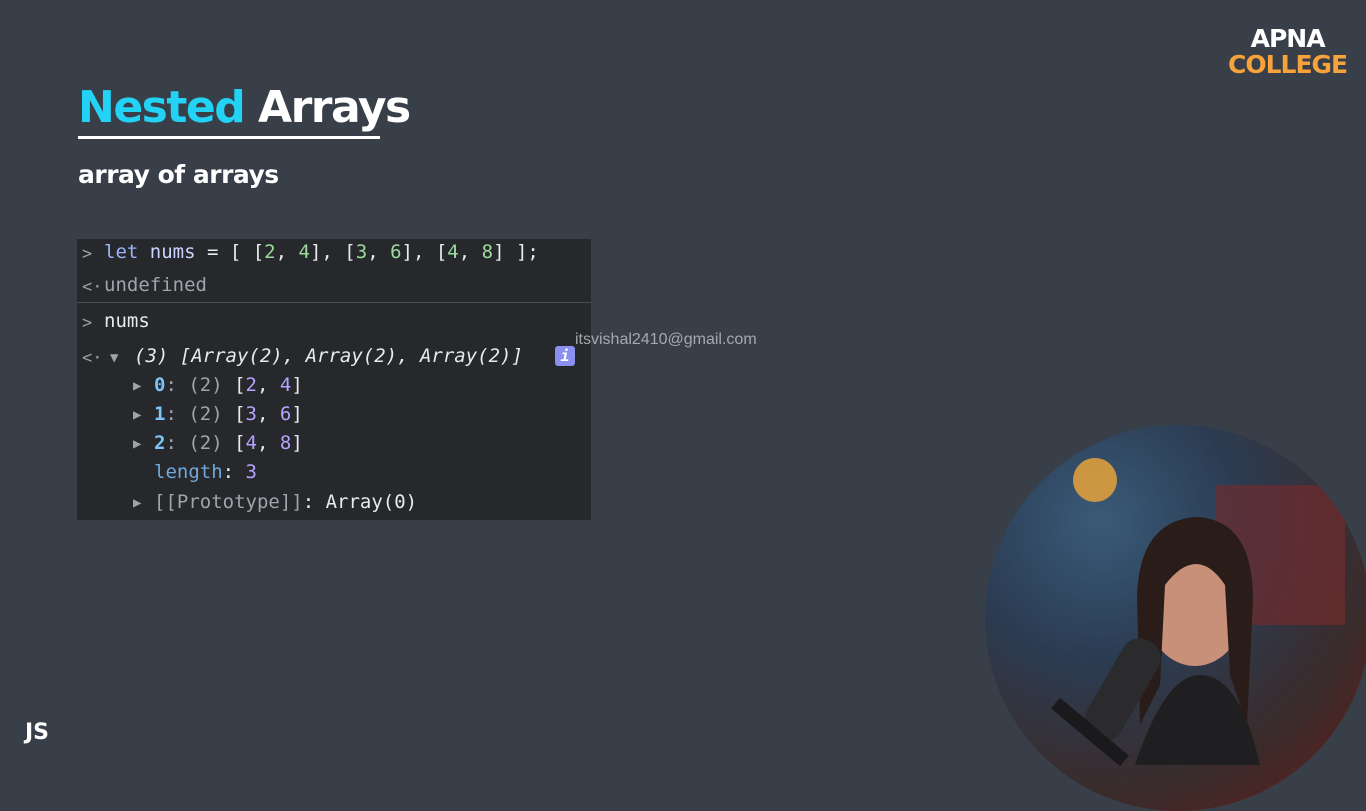  I want to click on length-row: length: 3, so click(205, 472).